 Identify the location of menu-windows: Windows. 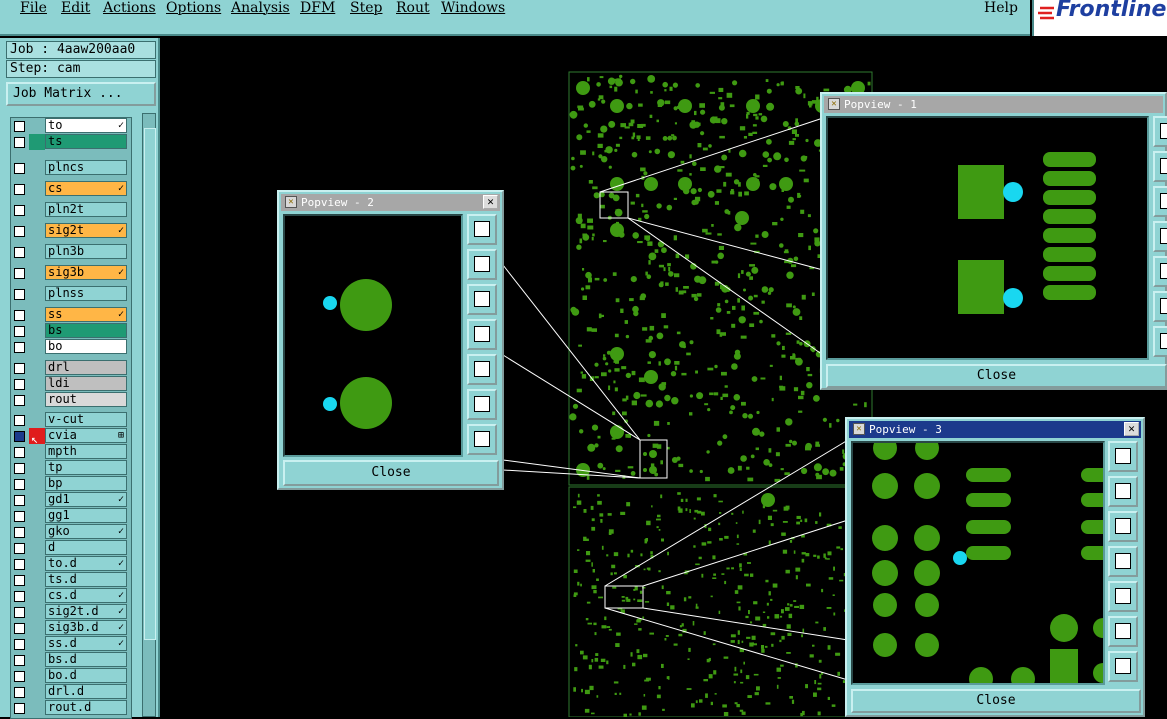
(473, 8).